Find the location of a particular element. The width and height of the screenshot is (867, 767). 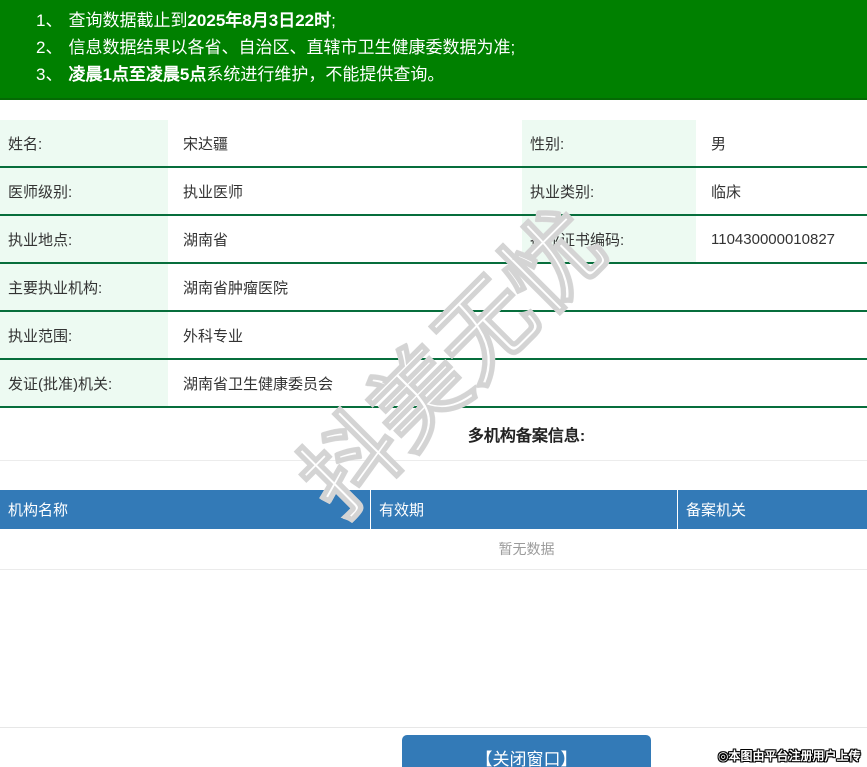

field-label-doctor-level: 医师级别: is located at coordinates (84, 191).